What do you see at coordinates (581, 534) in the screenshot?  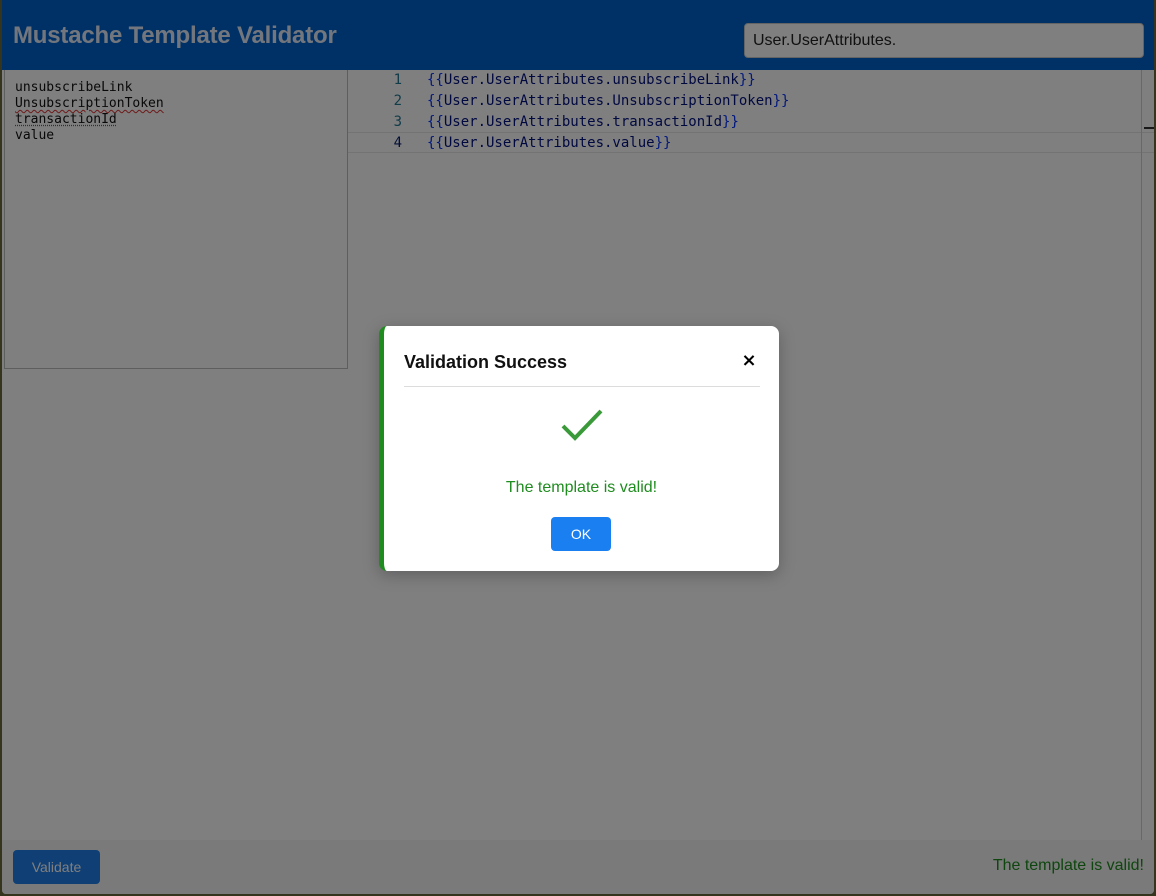 I see `ok-button: OK` at bounding box center [581, 534].